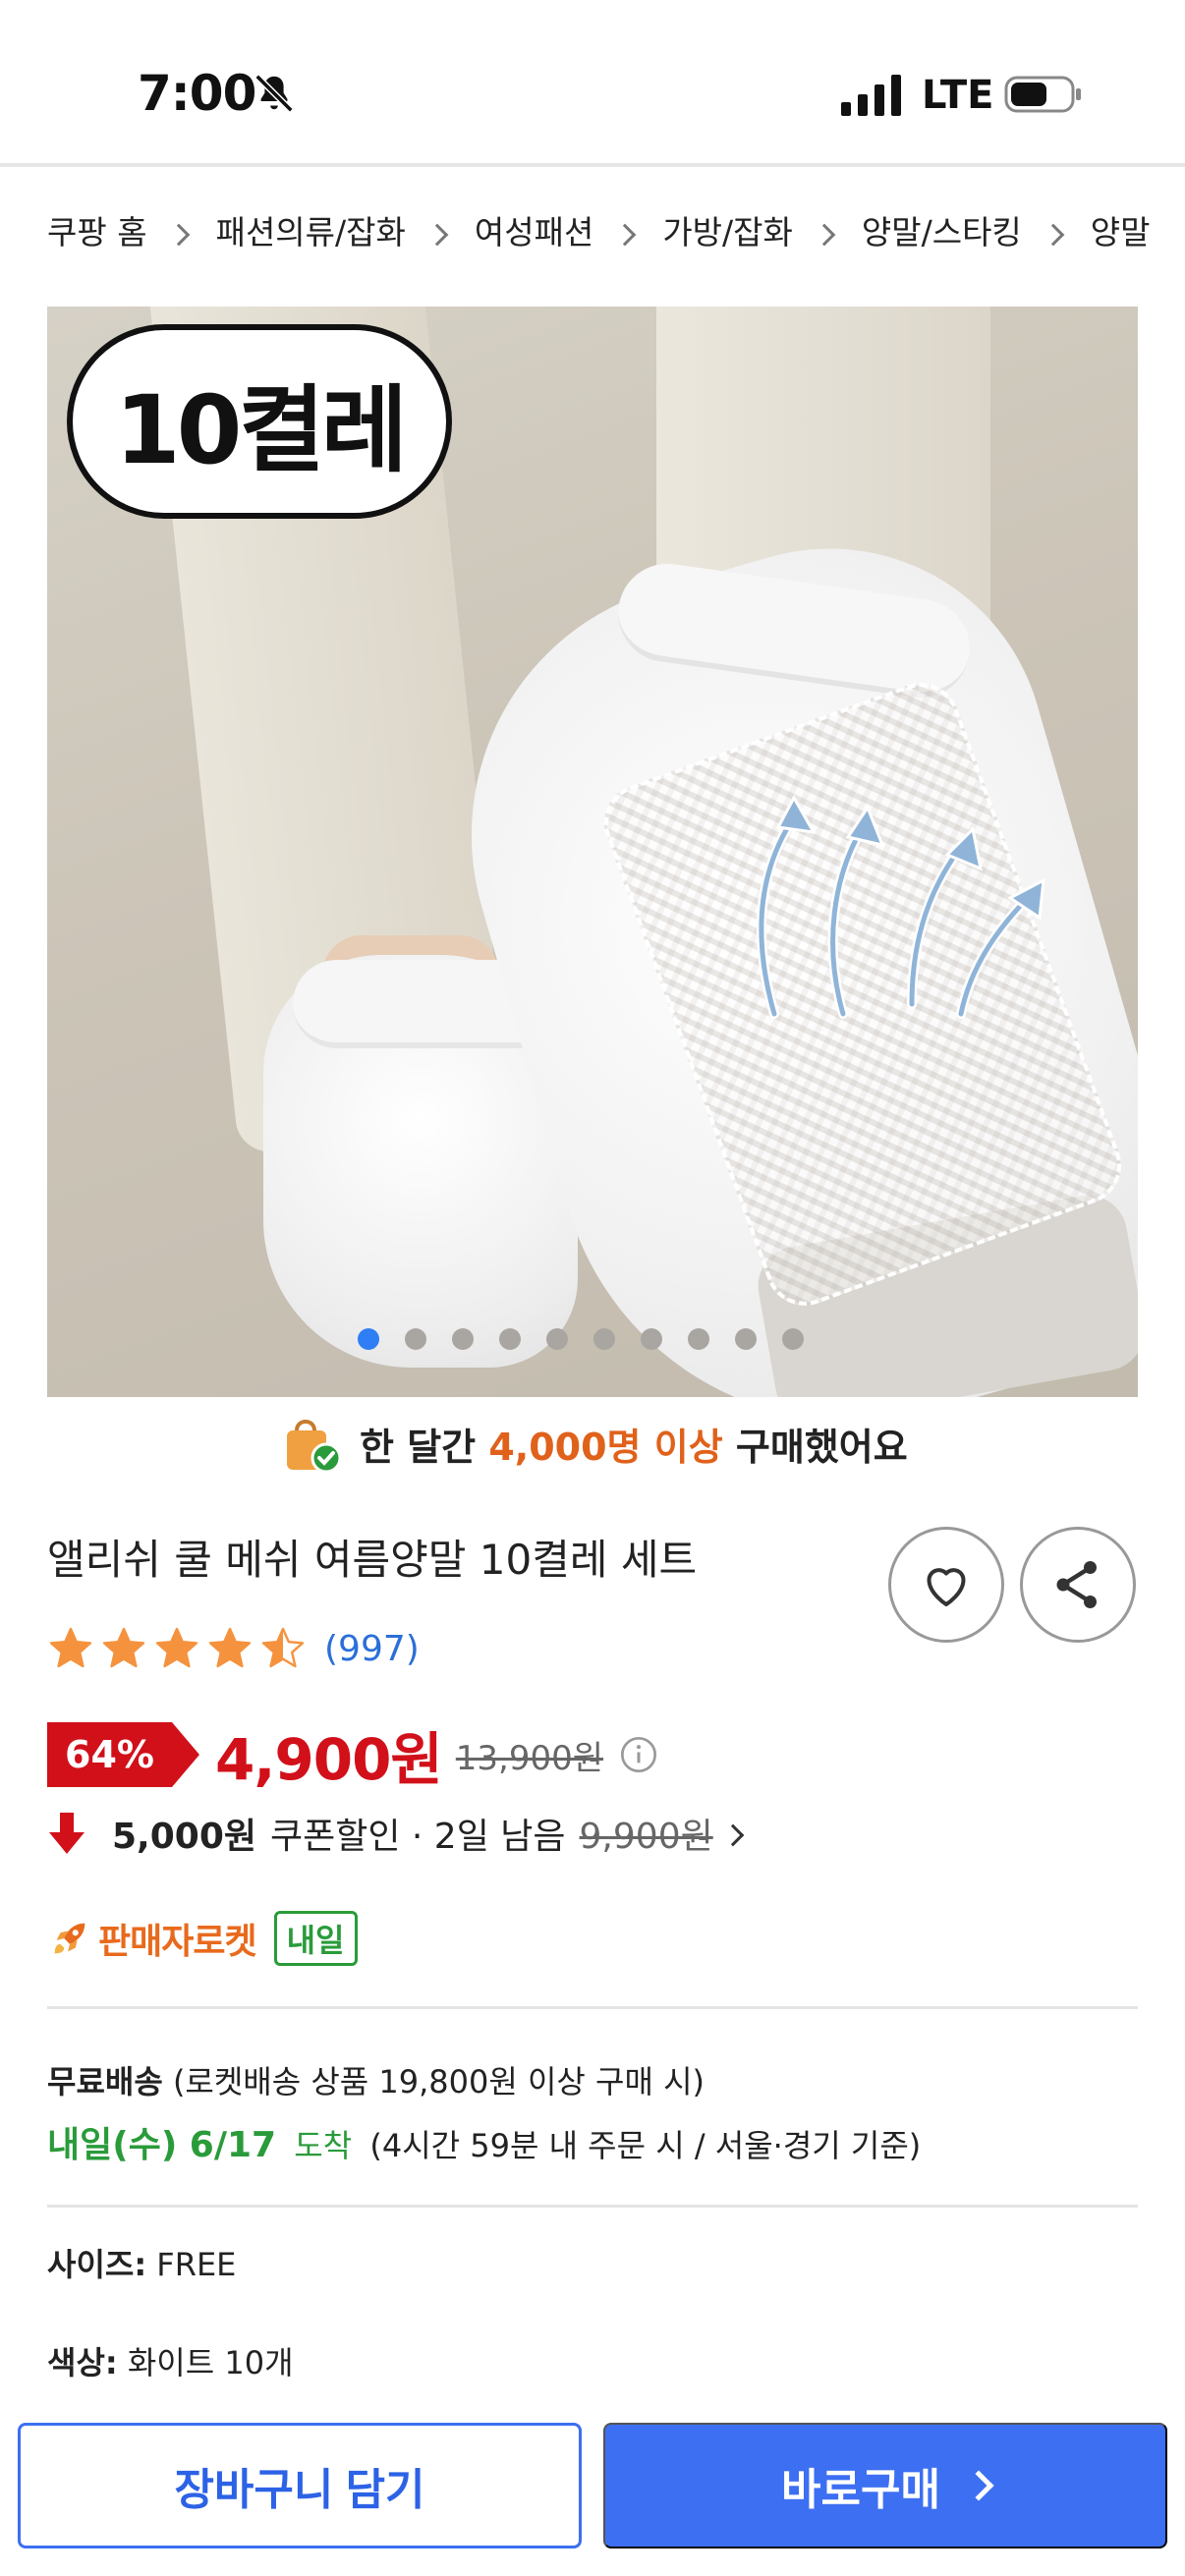  I want to click on breadcrumb-item-home: 쿠팡 홈, so click(97, 229).